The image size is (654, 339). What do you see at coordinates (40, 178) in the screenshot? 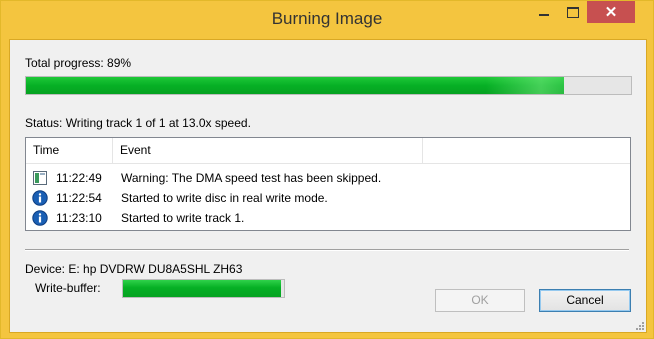
I see `warning-icon` at bounding box center [40, 178].